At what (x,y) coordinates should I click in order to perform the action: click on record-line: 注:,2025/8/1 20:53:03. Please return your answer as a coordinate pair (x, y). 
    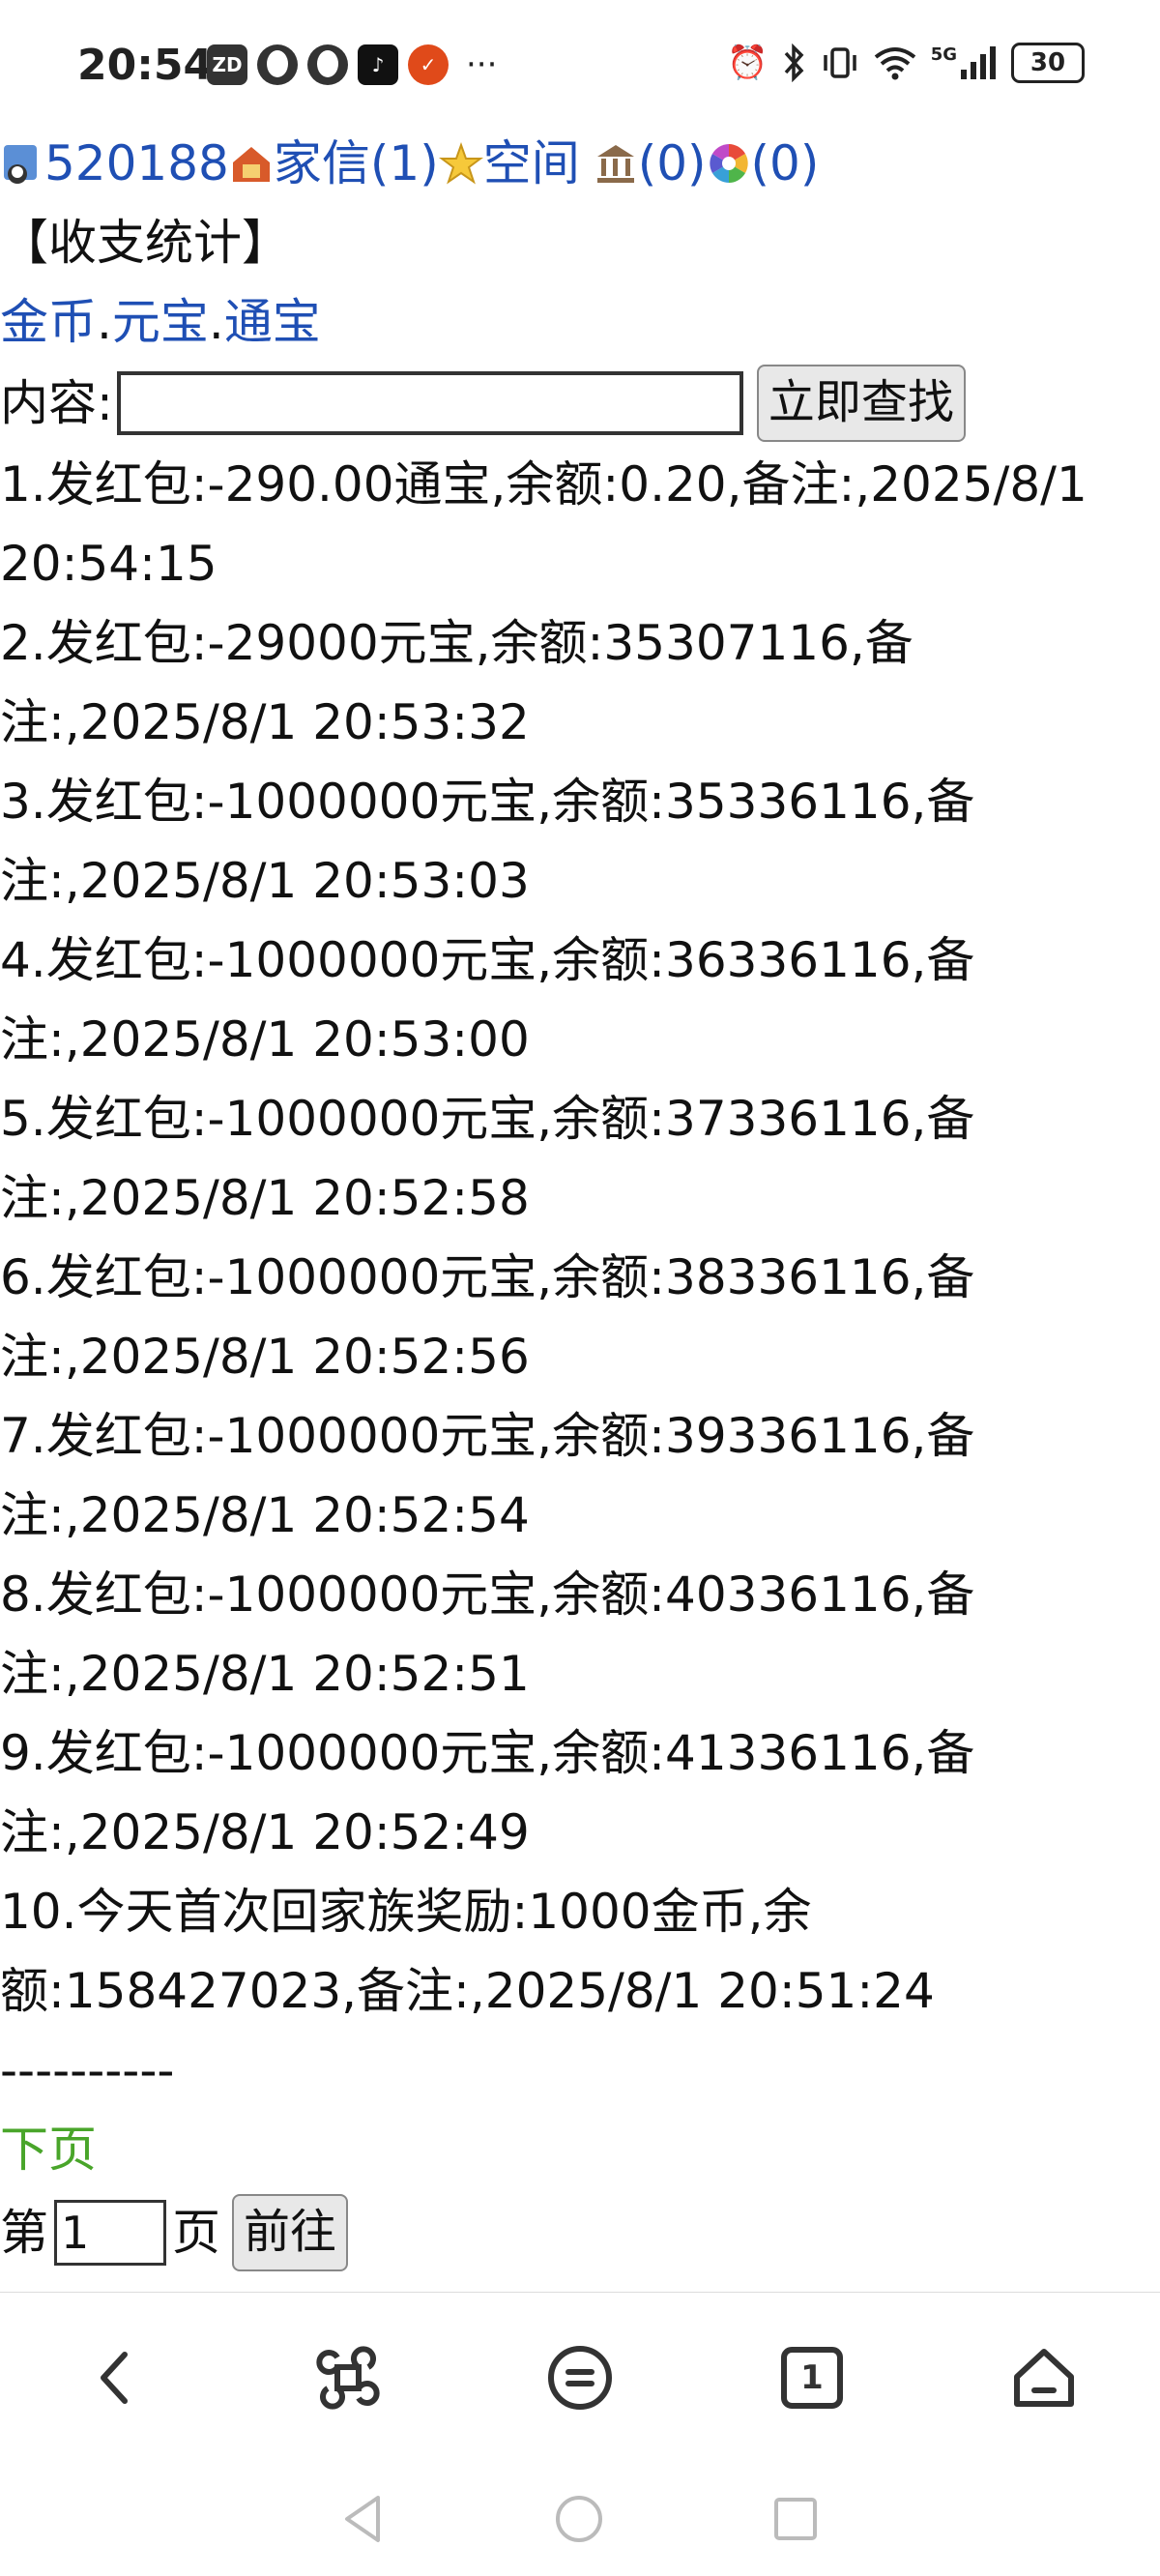
    Looking at the image, I should click on (265, 881).